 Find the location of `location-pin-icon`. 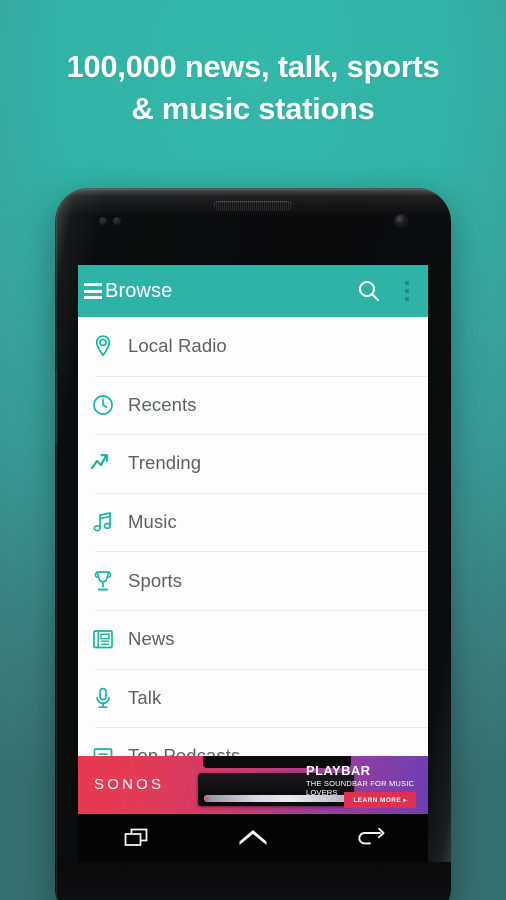

location-pin-icon is located at coordinates (103, 346).